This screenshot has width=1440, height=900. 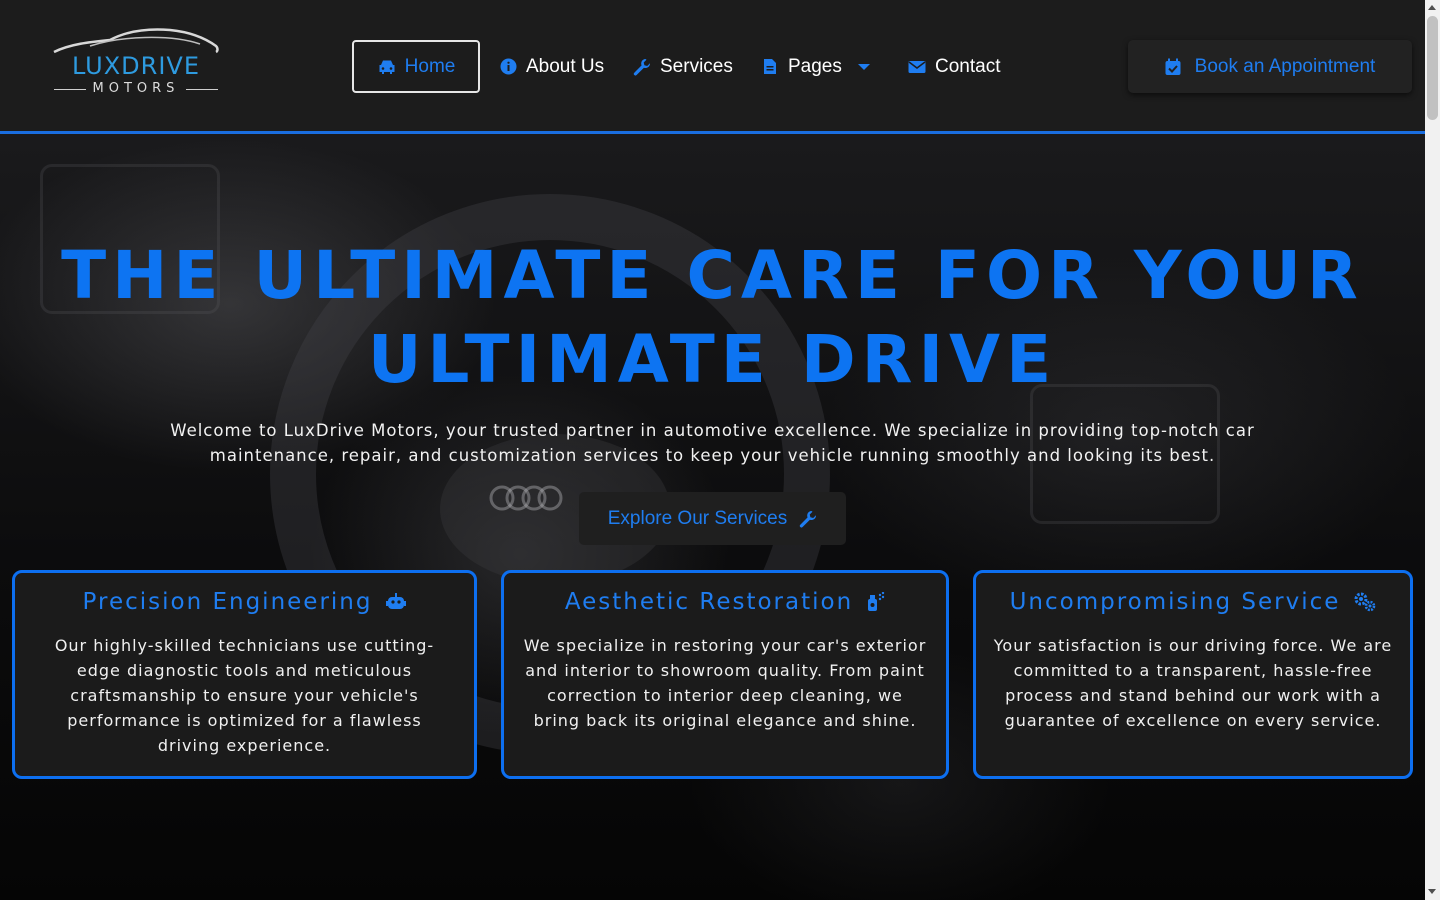 I want to click on hero-title-line2: ULTIMATE DRIVE, so click(x=712, y=359).